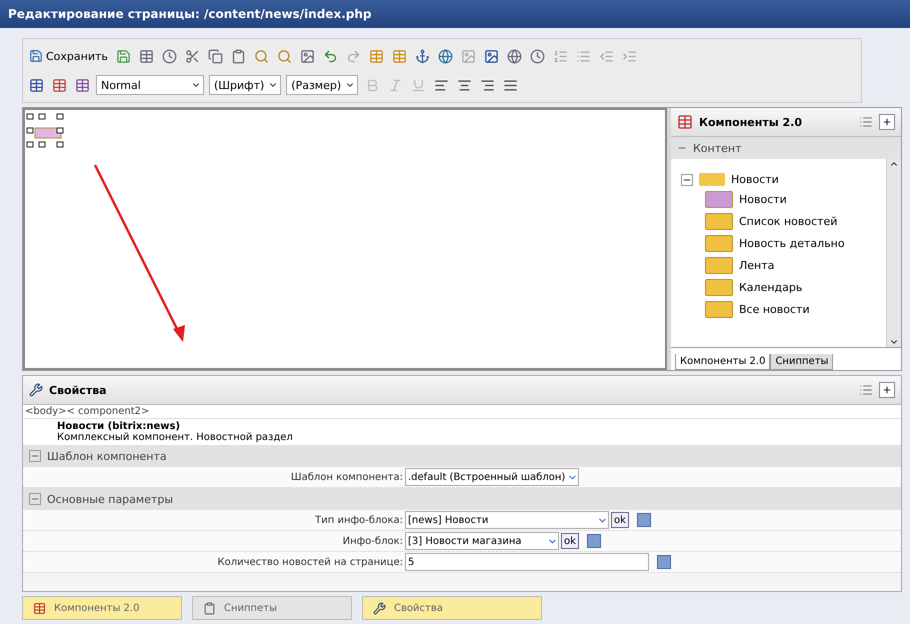 The image size is (910, 624). What do you see at coordinates (717, 148) in the screenshot?
I see `section-title: Контент` at bounding box center [717, 148].